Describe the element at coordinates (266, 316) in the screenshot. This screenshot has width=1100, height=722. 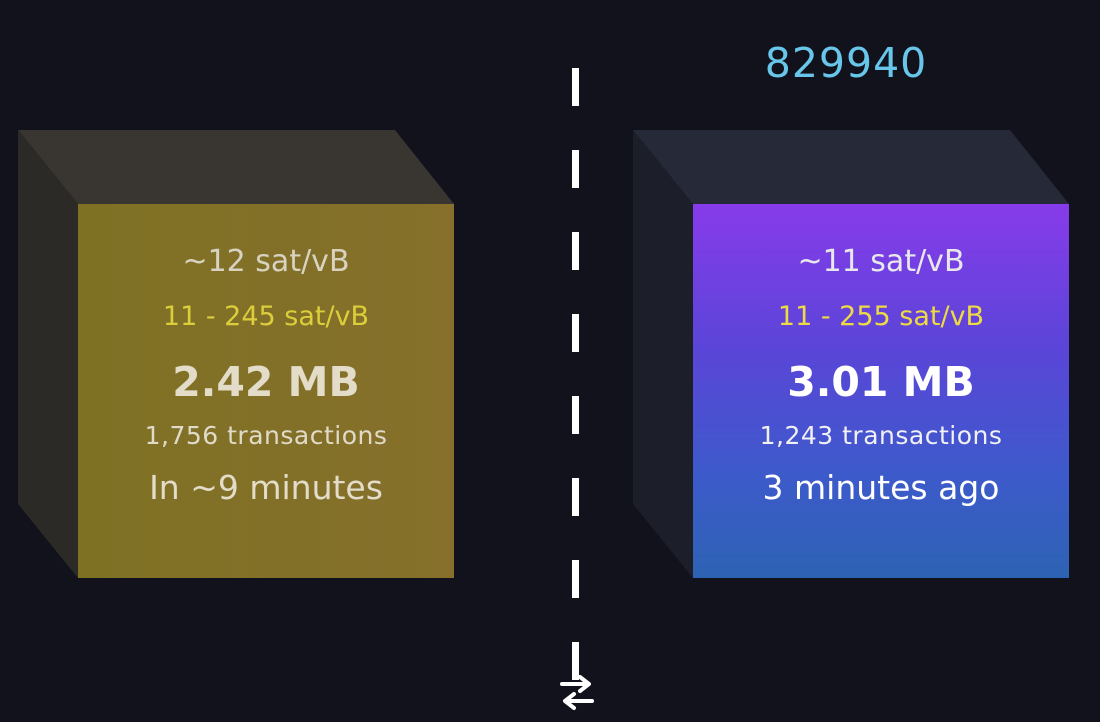
I see `fee-range: 11 - 245 sat/vB` at that location.